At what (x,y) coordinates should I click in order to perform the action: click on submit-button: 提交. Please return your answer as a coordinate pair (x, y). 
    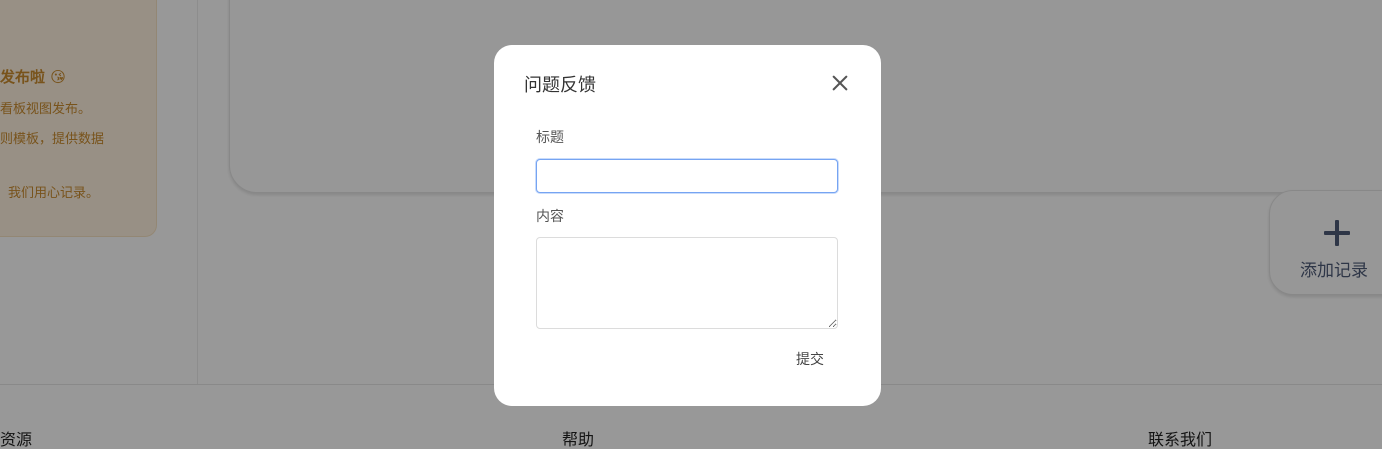
    Looking at the image, I should click on (810, 359).